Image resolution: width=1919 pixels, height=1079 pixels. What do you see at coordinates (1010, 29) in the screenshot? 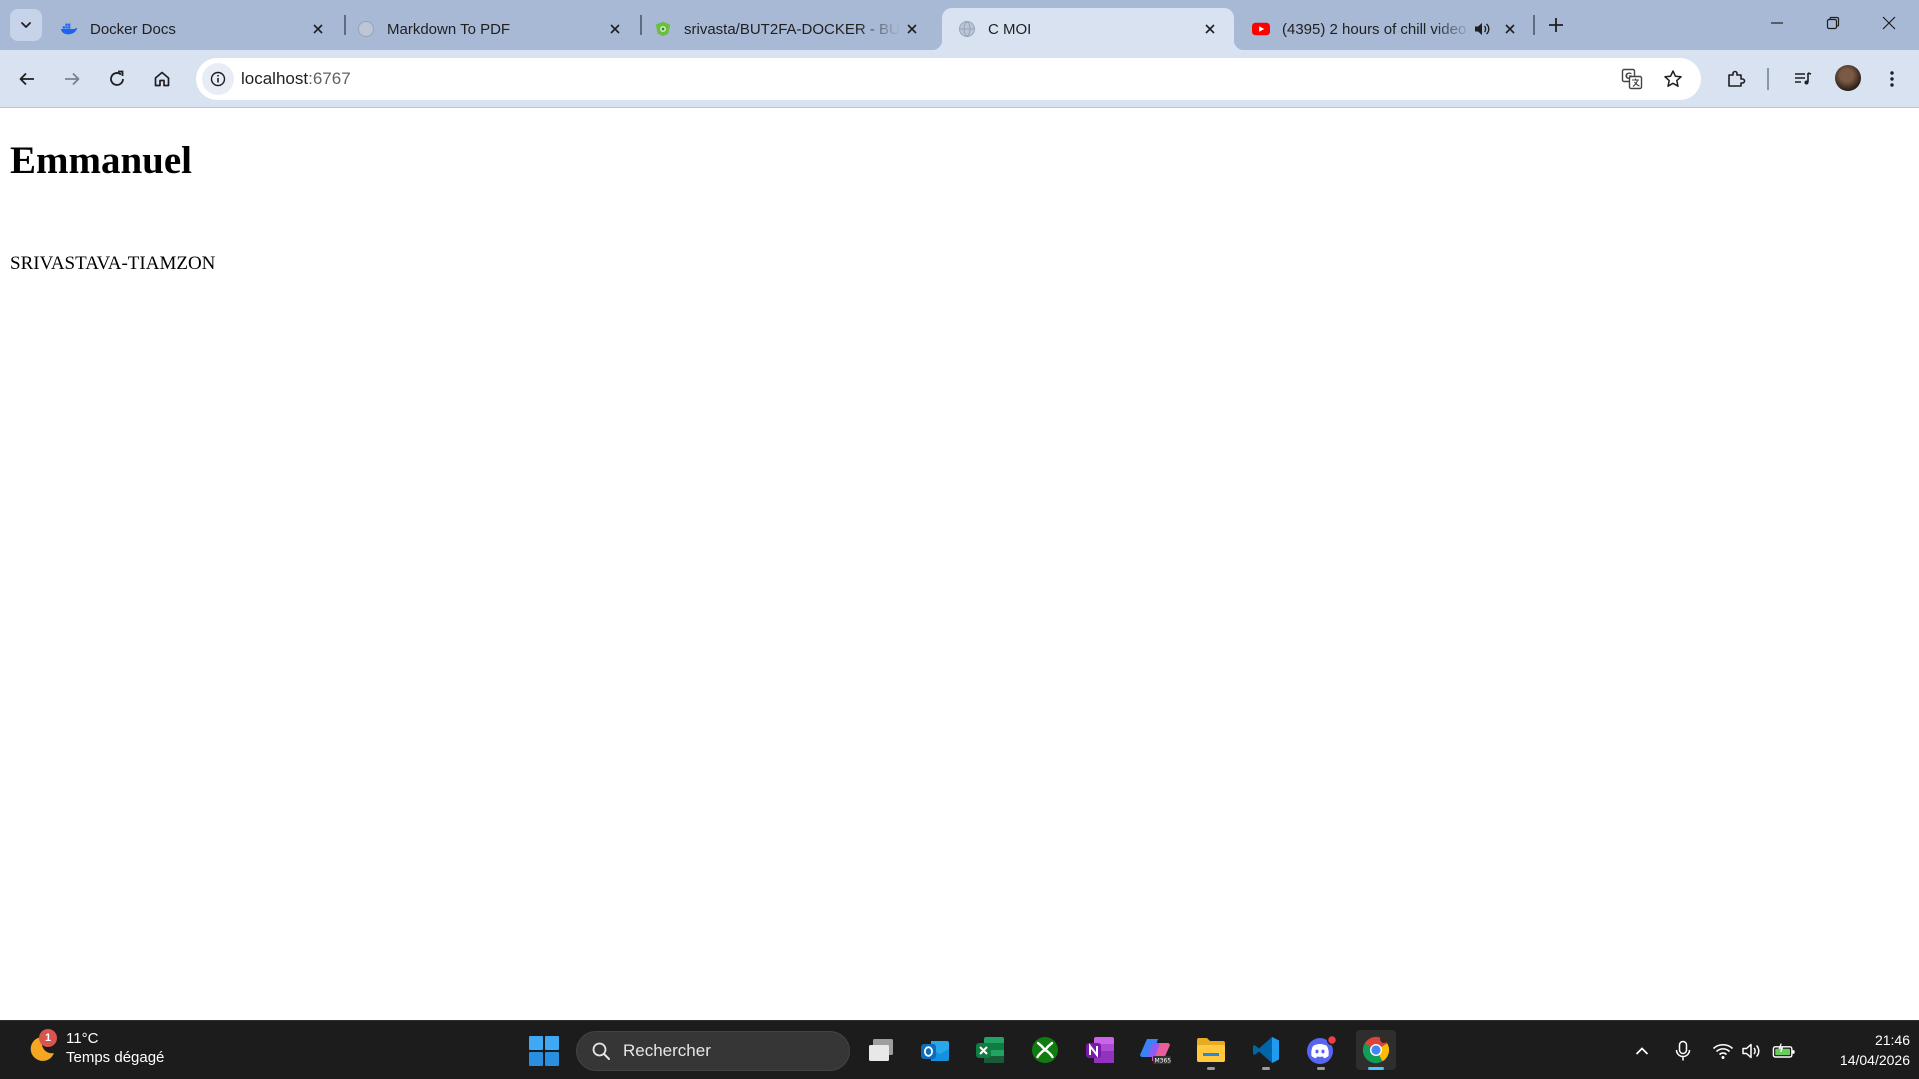
I see `tab-title: C MOI` at bounding box center [1010, 29].